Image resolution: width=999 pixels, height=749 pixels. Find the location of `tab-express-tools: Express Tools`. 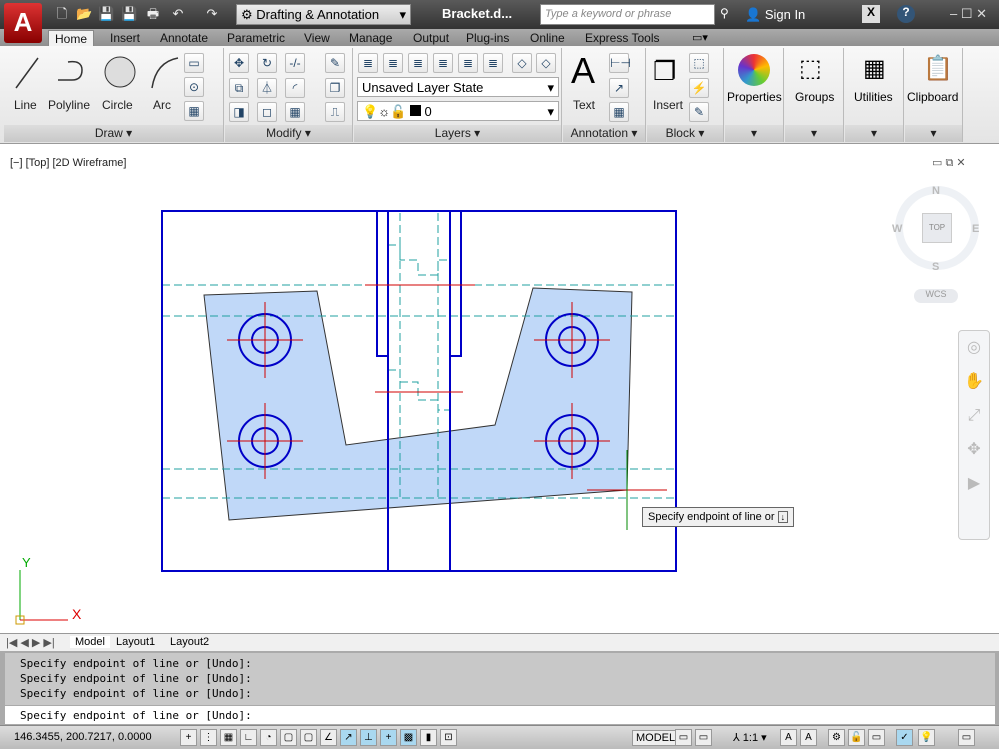

tab-express-tools: Express Tools is located at coordinates (622, 38).